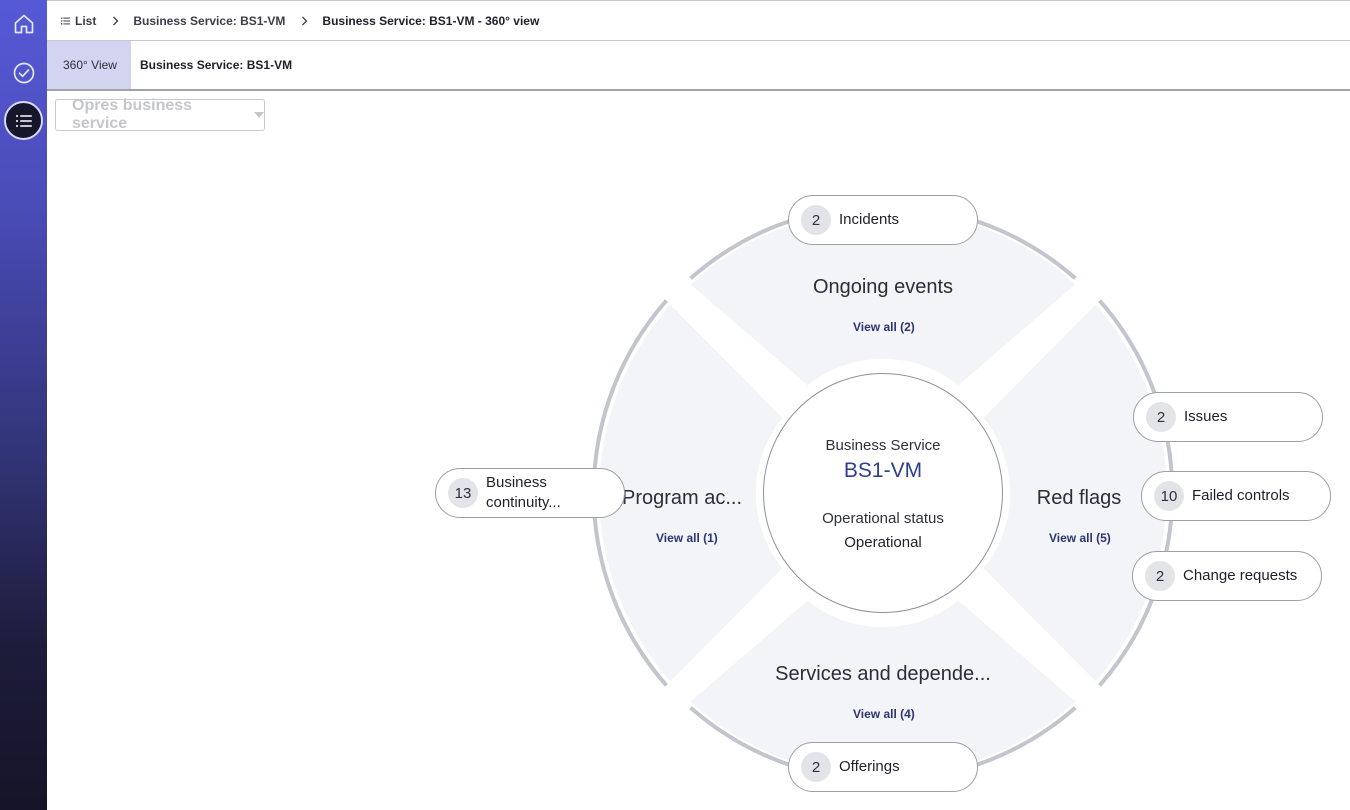 This screenshot has height=810, width=1350. I want to click on issues-label: Issues, so click(1206, 416).